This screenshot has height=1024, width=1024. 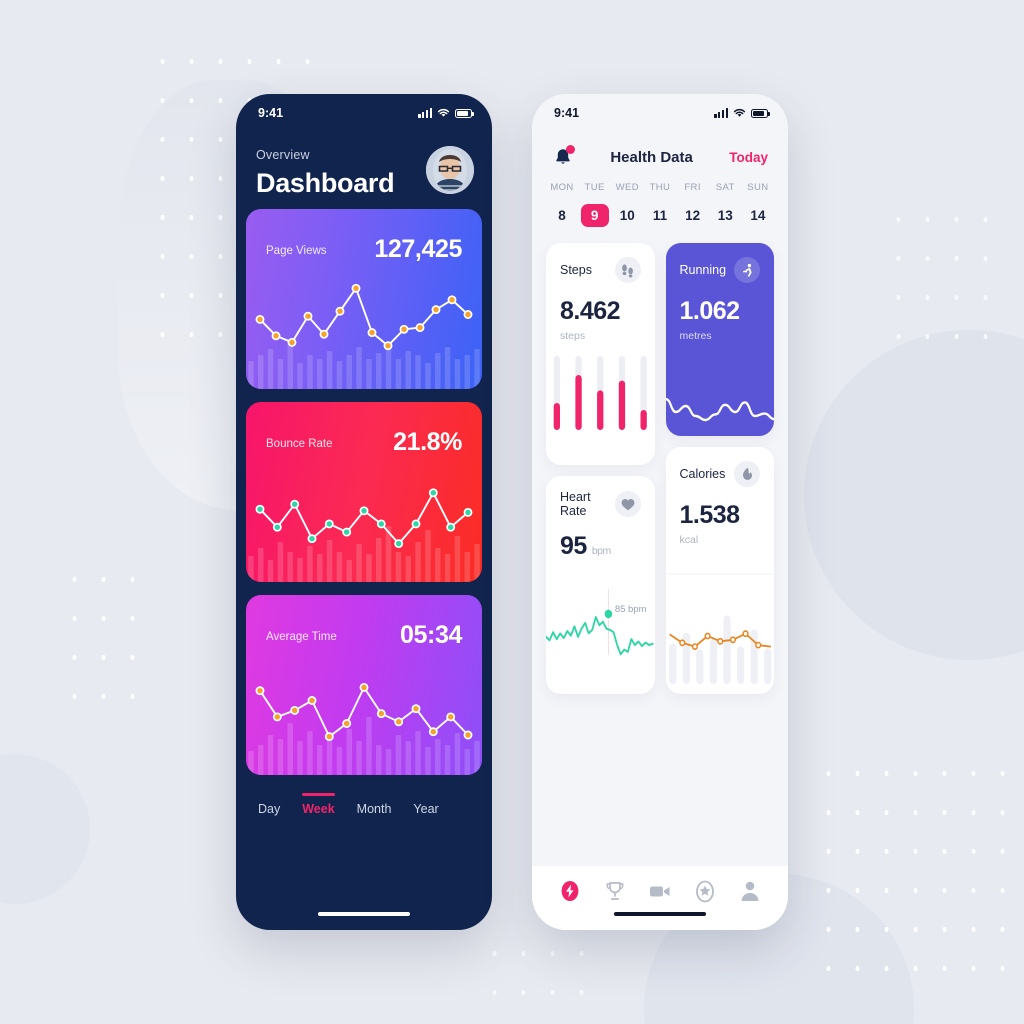 What do you see at coordinates (562, 187) in the screenshot?
I see `day-name: MON` at bounding box center [562, 187].